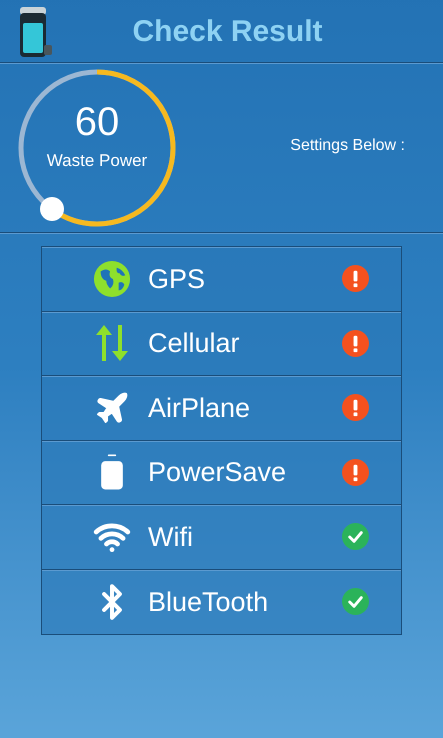 Image resolution: width=443 pixels, height=738 pixels. Describe the element at coordinates (199, 408) in the screenshot. I see `setting-name: AirPlane` at that location.